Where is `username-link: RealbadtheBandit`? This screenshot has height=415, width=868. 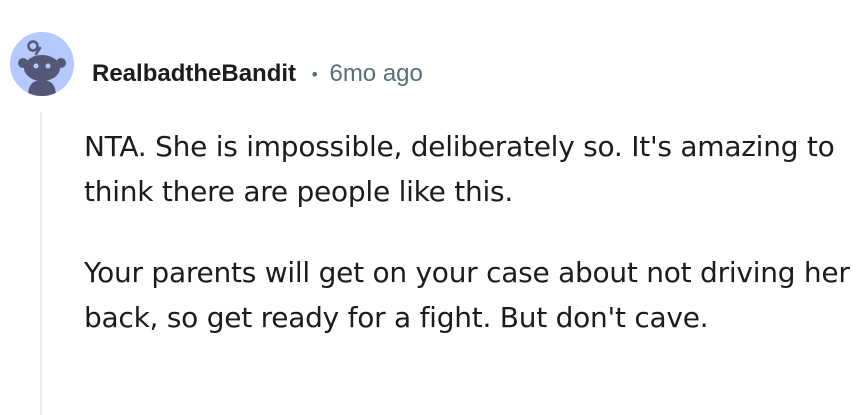
username-link: RealbadtheBandit is located at coordinates (194, 74).